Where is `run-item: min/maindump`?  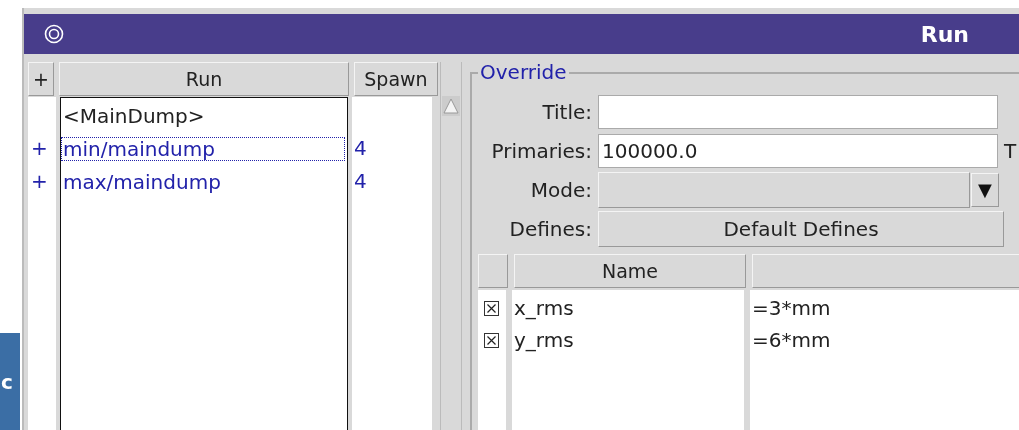
run-item: min/maindump is located at coordinates (203, 148).